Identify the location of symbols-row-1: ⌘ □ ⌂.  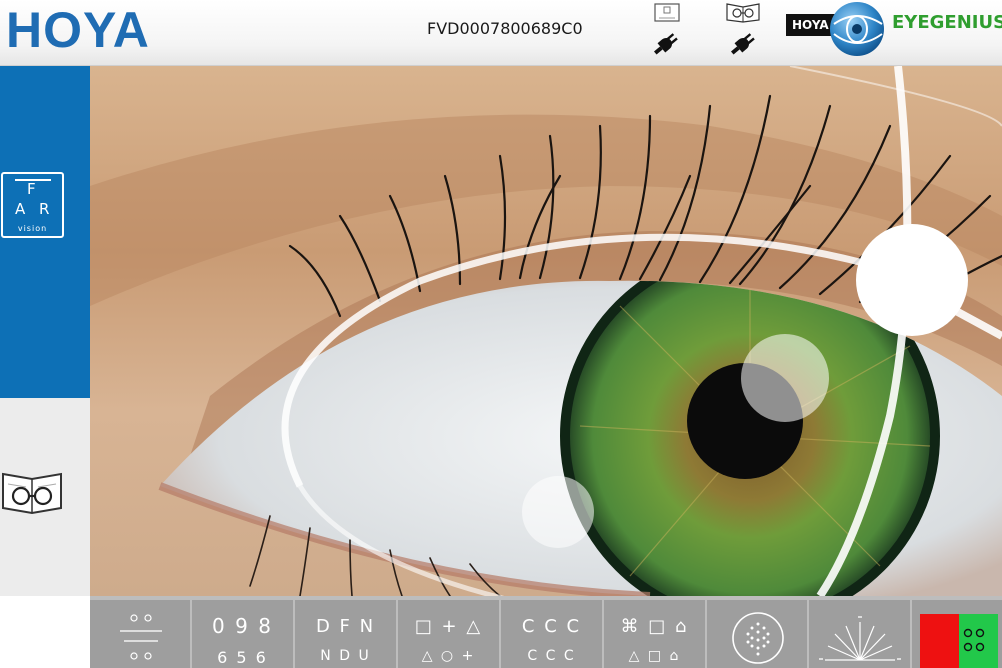
(654, 626).